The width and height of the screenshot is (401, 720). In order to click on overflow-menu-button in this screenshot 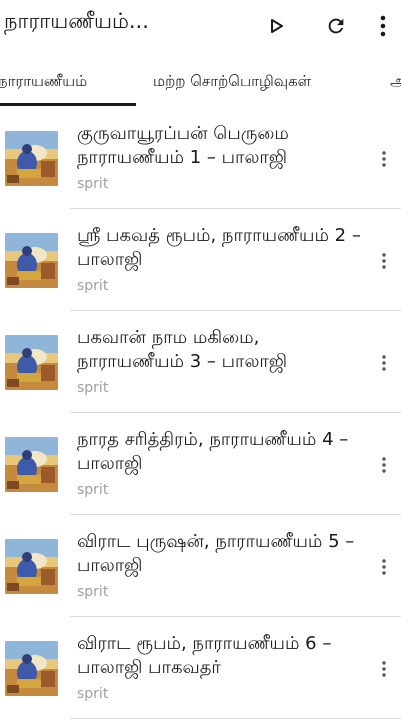, I will do `click(382, 26)`.